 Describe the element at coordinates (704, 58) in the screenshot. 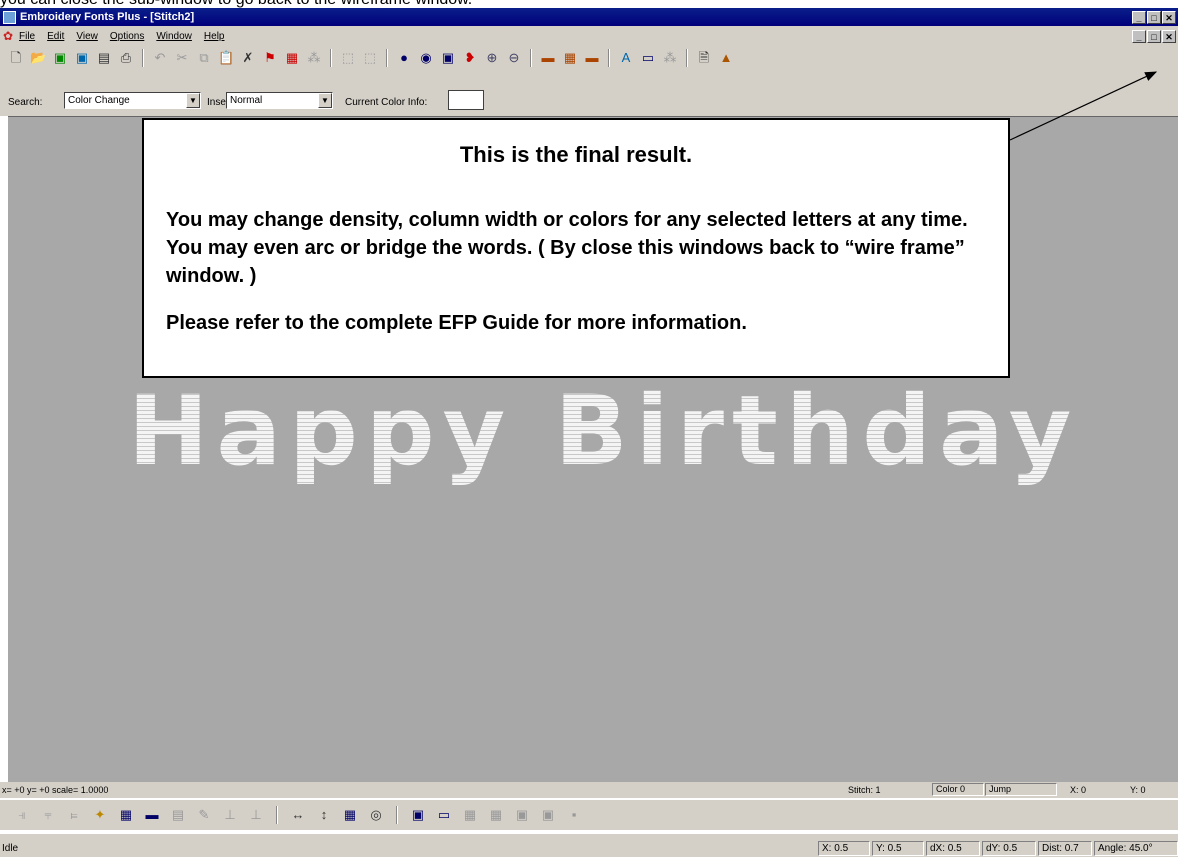

I see `doc-icon: 🗎` at that location.